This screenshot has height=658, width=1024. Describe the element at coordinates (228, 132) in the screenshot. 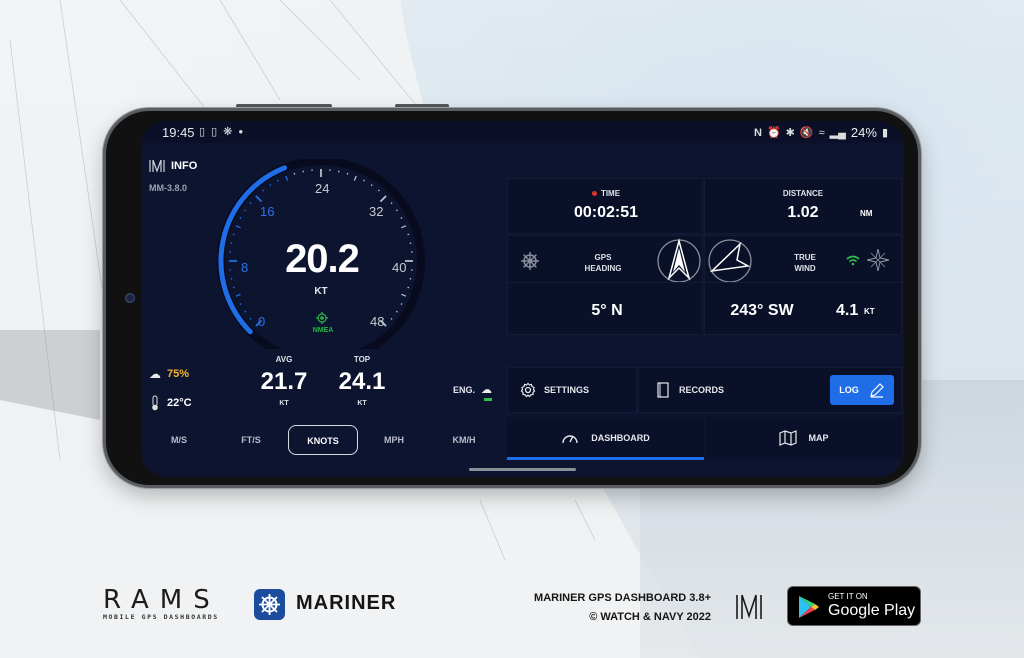

I see `helm-icon: ❋` at that location.